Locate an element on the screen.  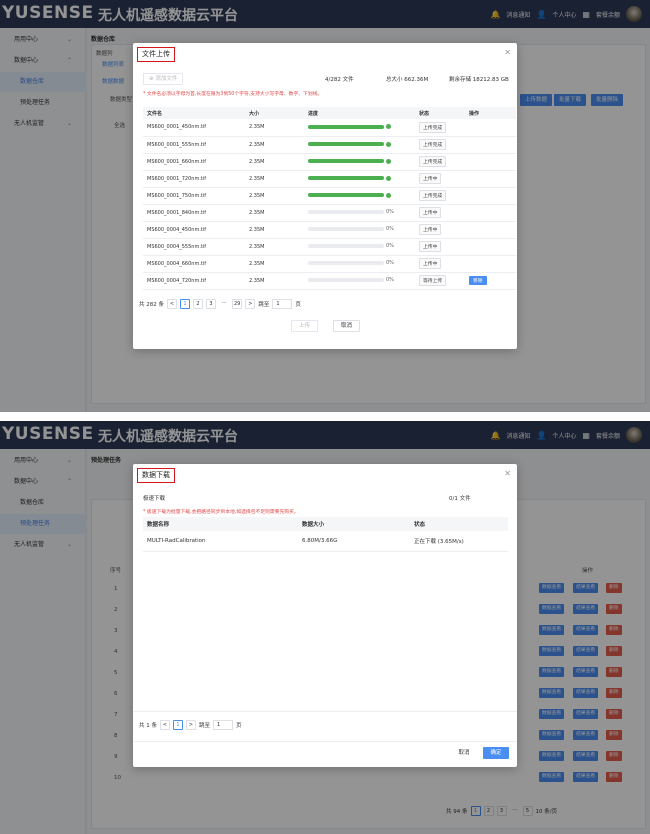
upload-button: 上传 is located at coordinates (304, 326).